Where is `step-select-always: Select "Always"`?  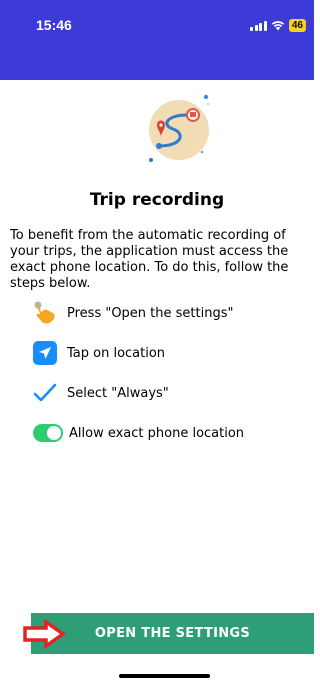 step-select-always: Select "Always" is located at coordinates (173, 393).